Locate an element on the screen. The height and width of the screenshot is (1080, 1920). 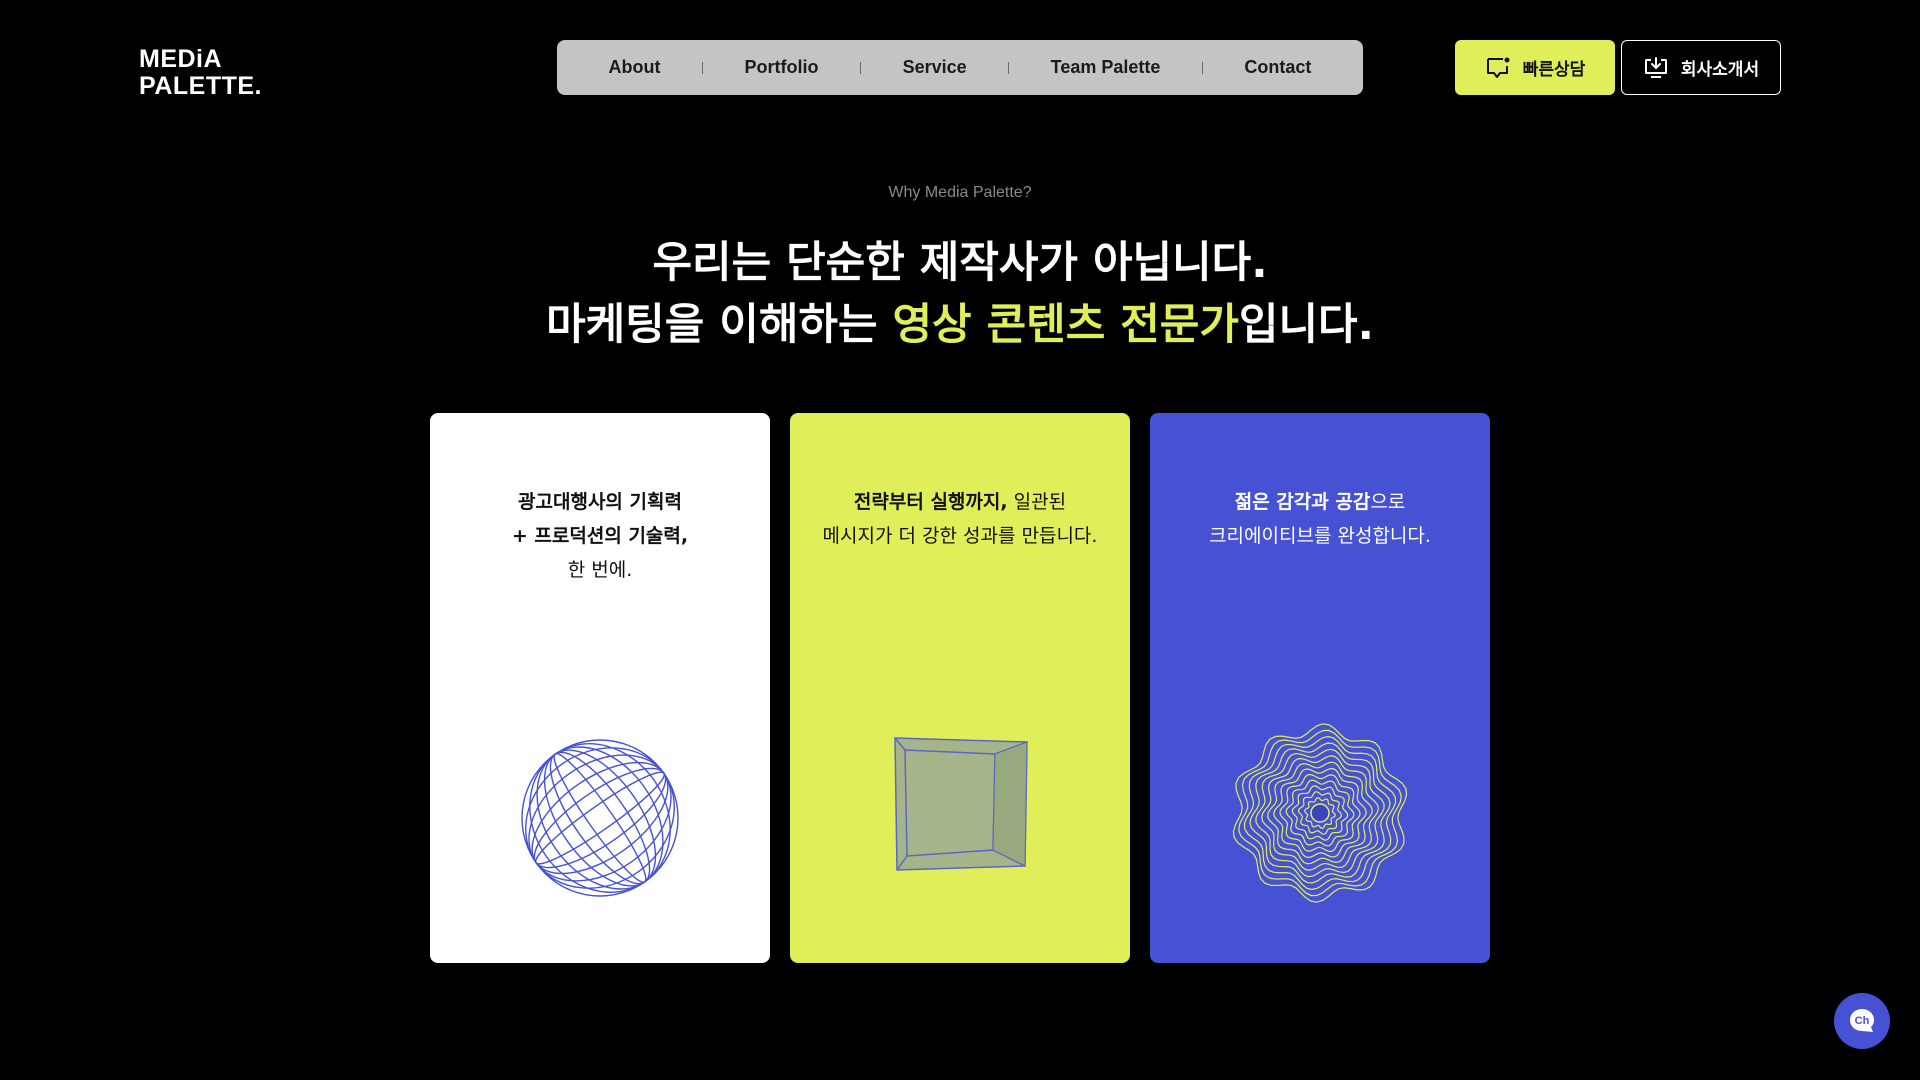
download-monitor-icon is located at coordinates (1656, 68).